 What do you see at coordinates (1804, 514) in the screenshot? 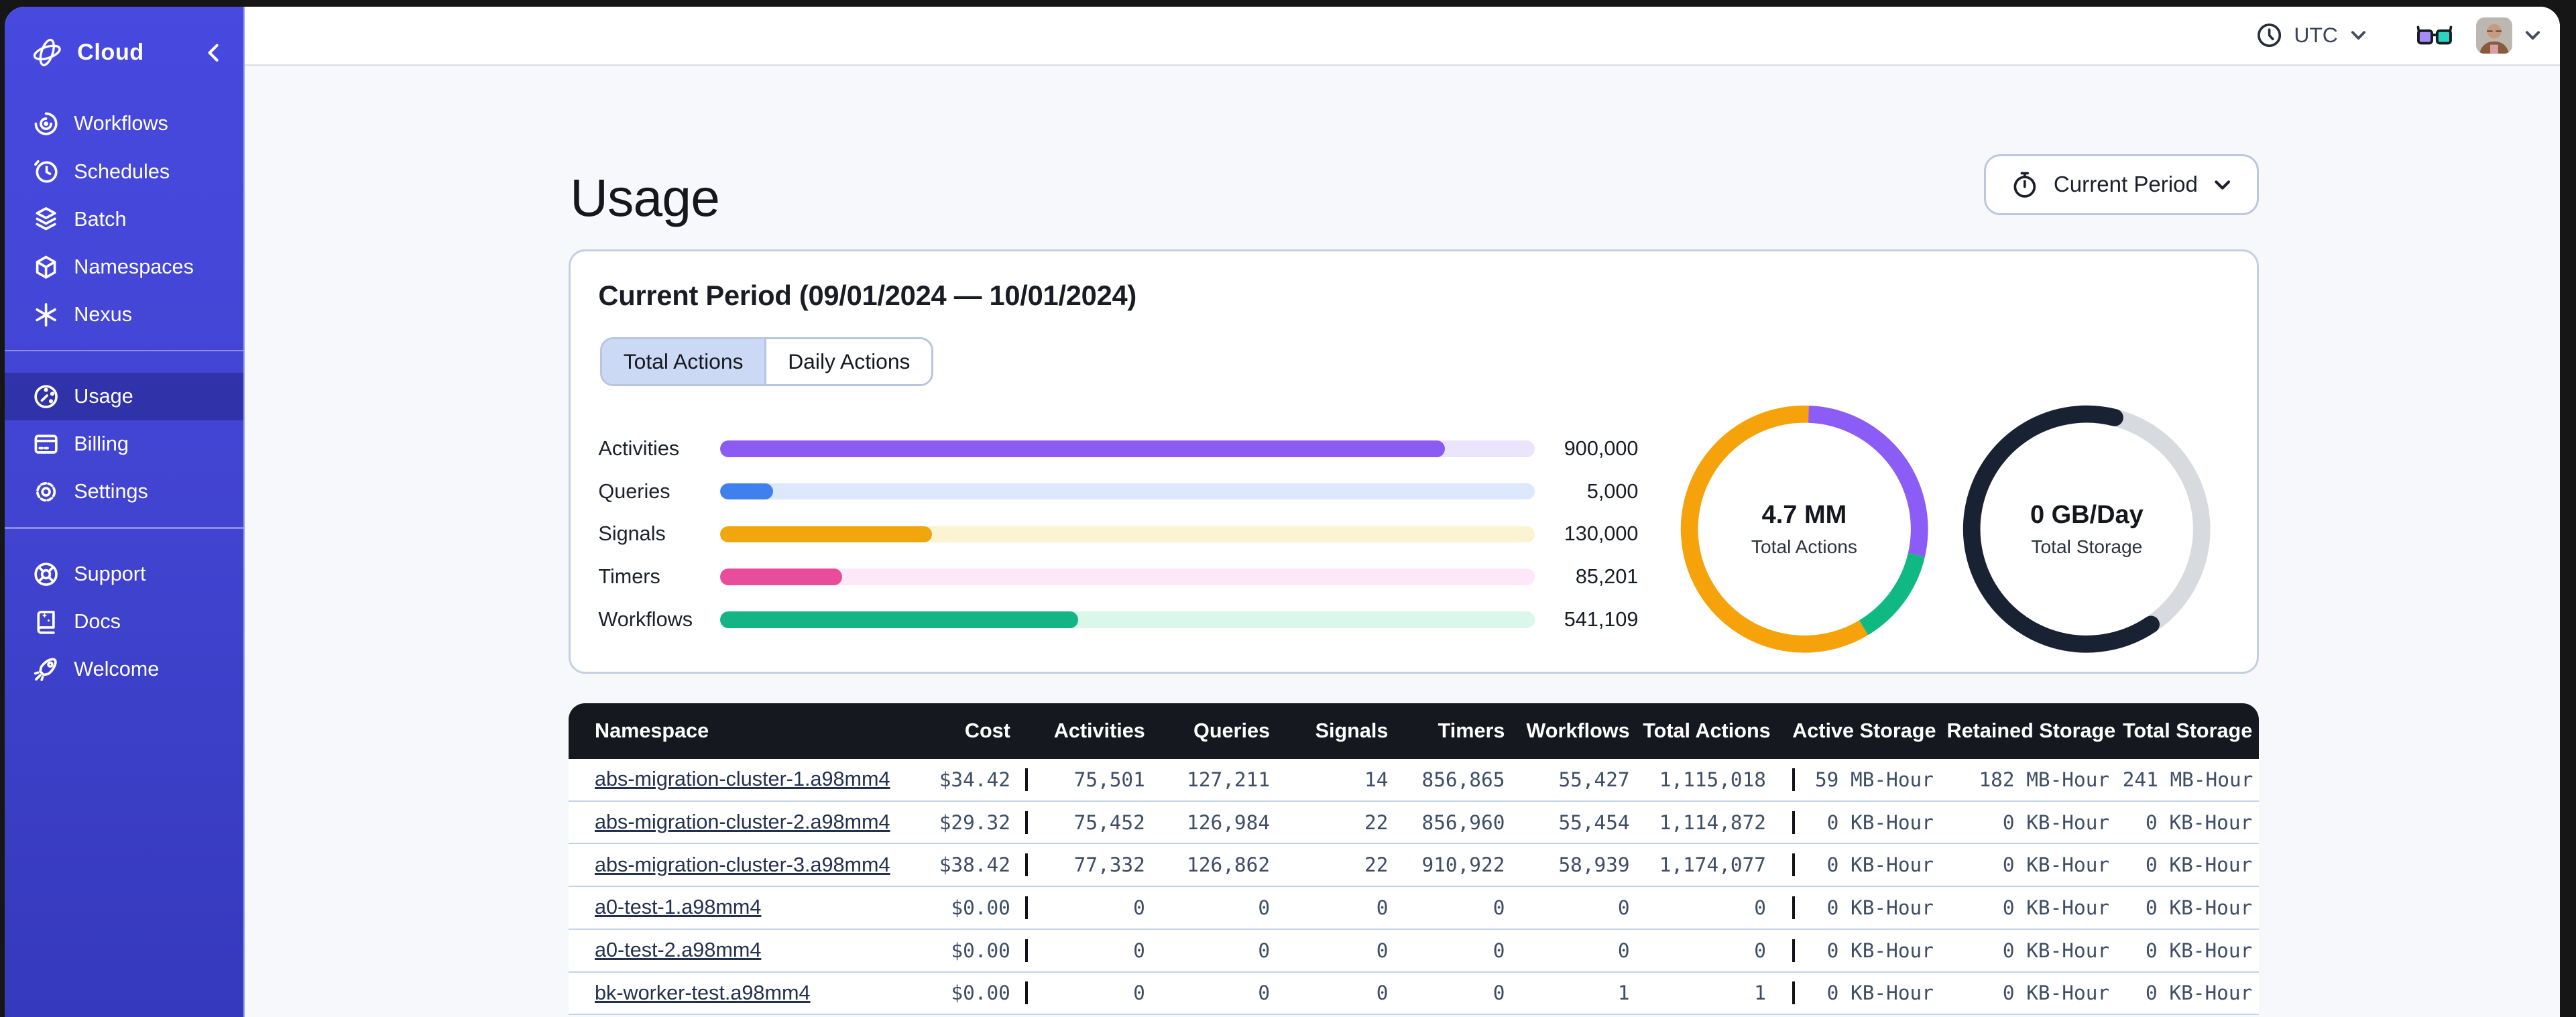
I see `donut-value: 4.7 MM` at bounding box center [1804, 514].